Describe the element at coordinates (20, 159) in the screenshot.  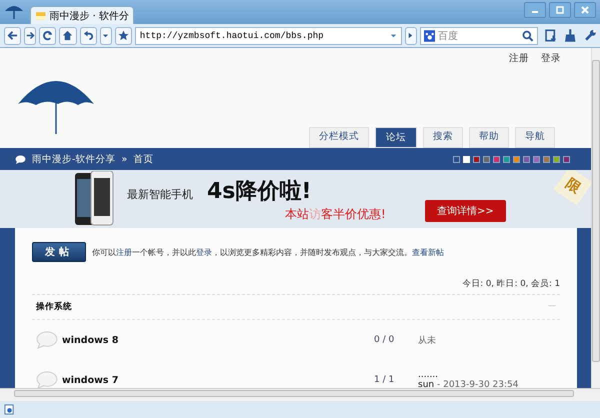
I see `chat-bubble-icon` at that location.